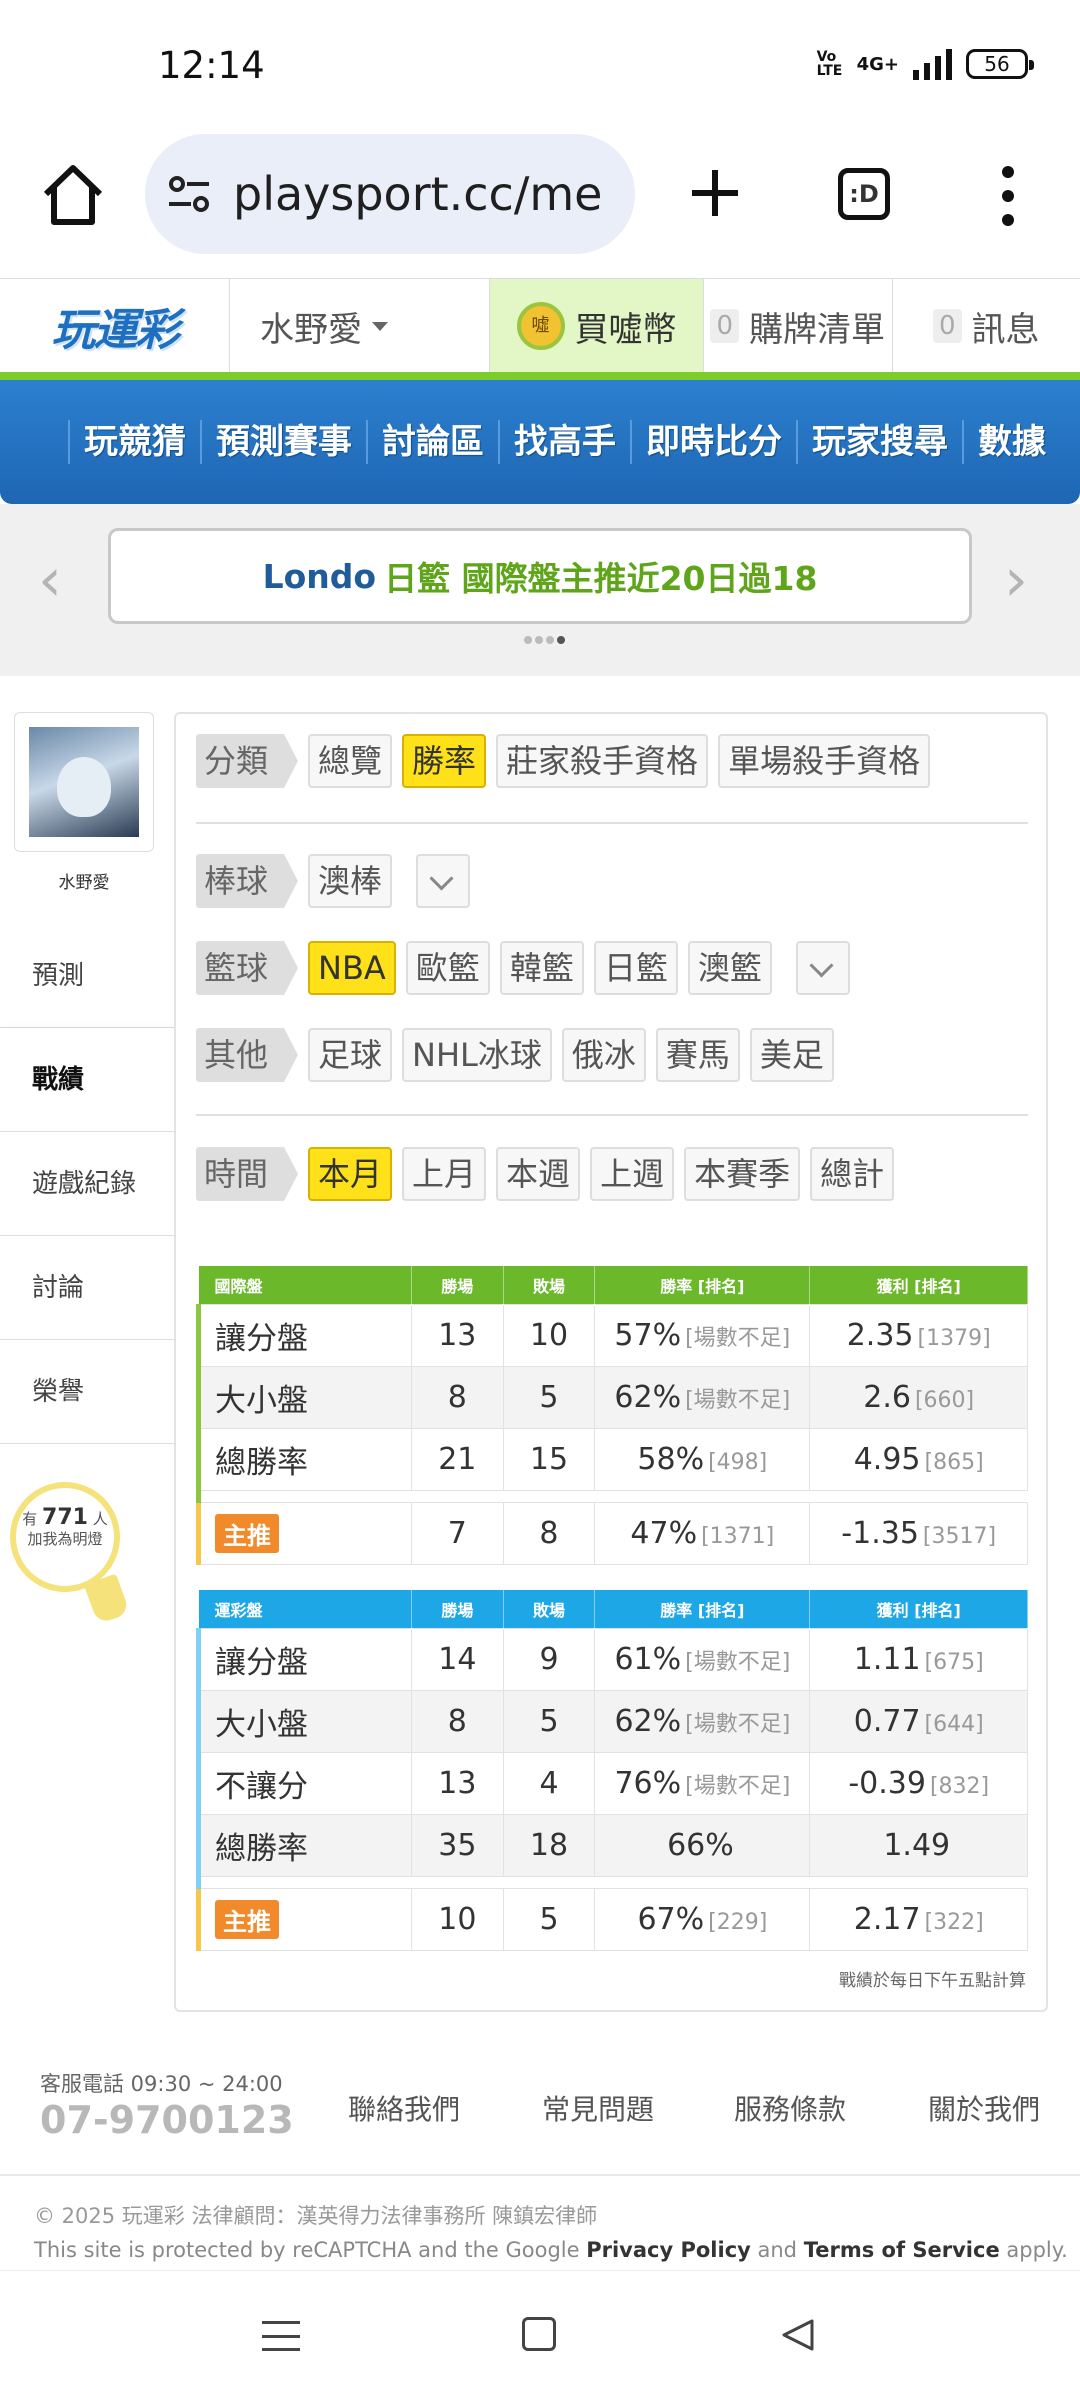  Describe the element at coordinates (84, 782) in the screenshot. I see `avatar` at that location.